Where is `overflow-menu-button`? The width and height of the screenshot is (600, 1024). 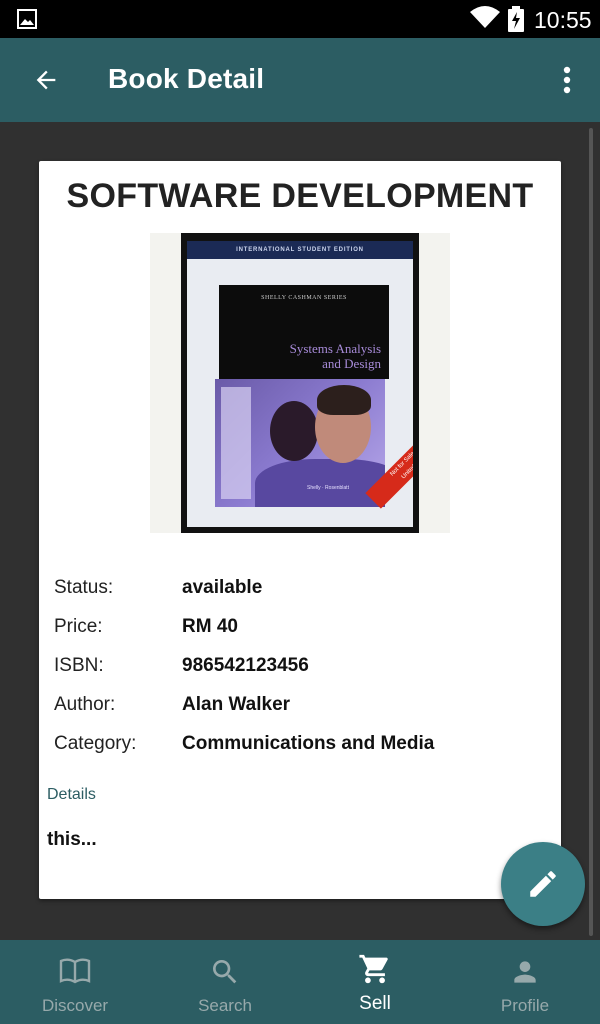
overflow-menu-button is located at coordinates (567, 80).